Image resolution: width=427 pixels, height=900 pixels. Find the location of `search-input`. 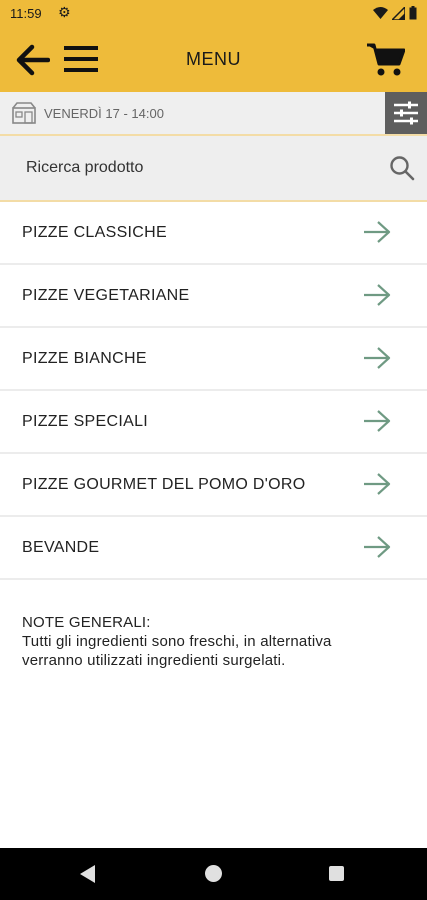

search-input is located at coordinates (206, 168).